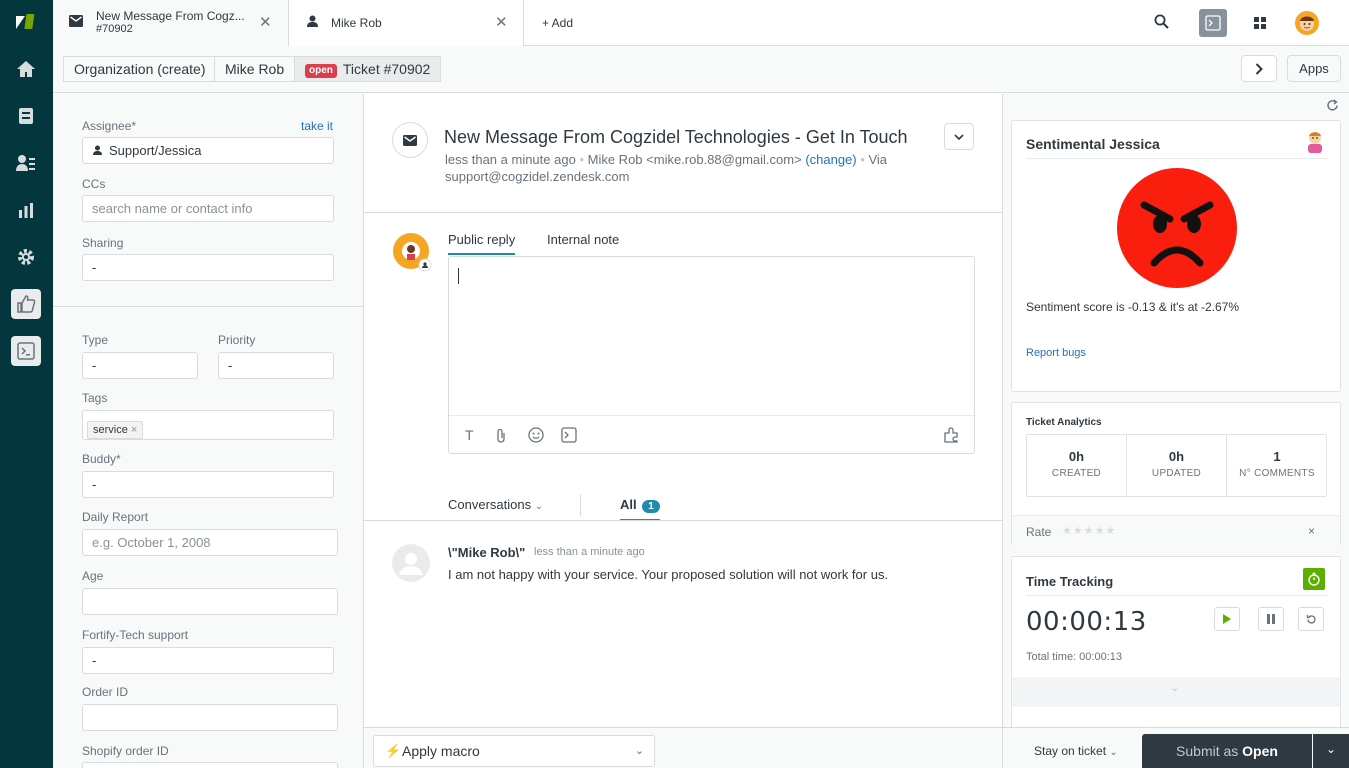 The height and width of the screenshot is (768, 1349). Describe the element at coordinates (1259, 68) in the screenshot. I see `expand-apps-button` at that location.